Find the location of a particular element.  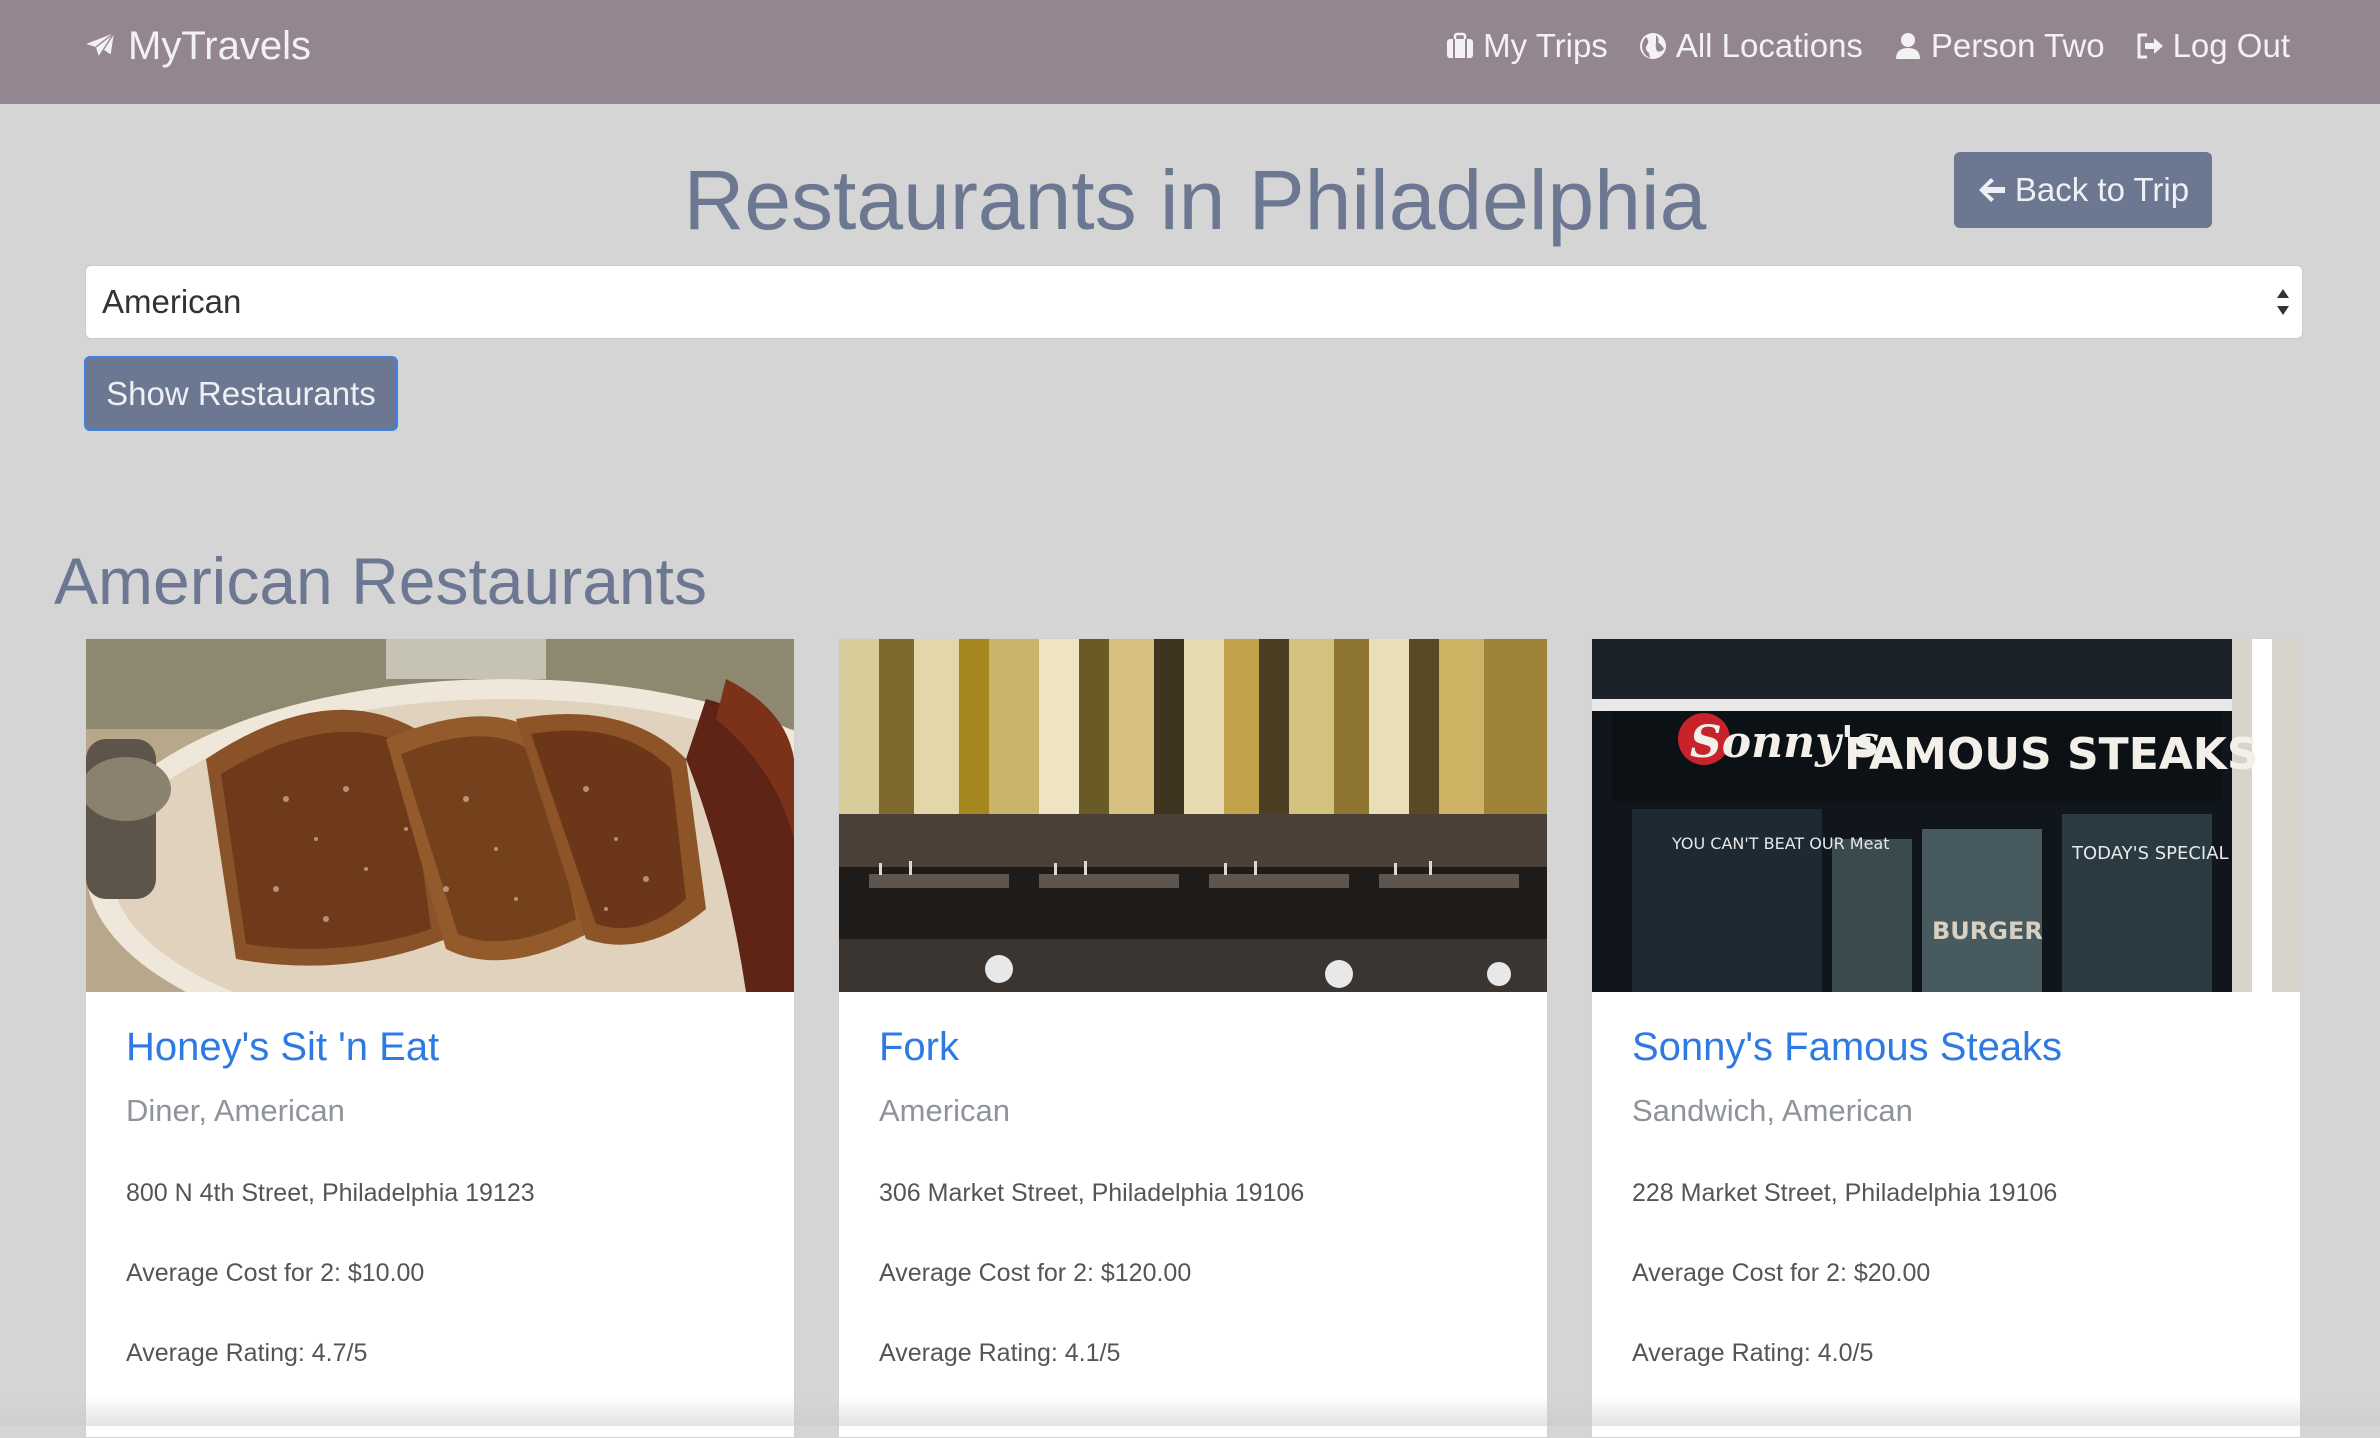

restaurant-address: 800 N 4th Street, Philadelphia 19123 is located at coordinates (330, 1193).